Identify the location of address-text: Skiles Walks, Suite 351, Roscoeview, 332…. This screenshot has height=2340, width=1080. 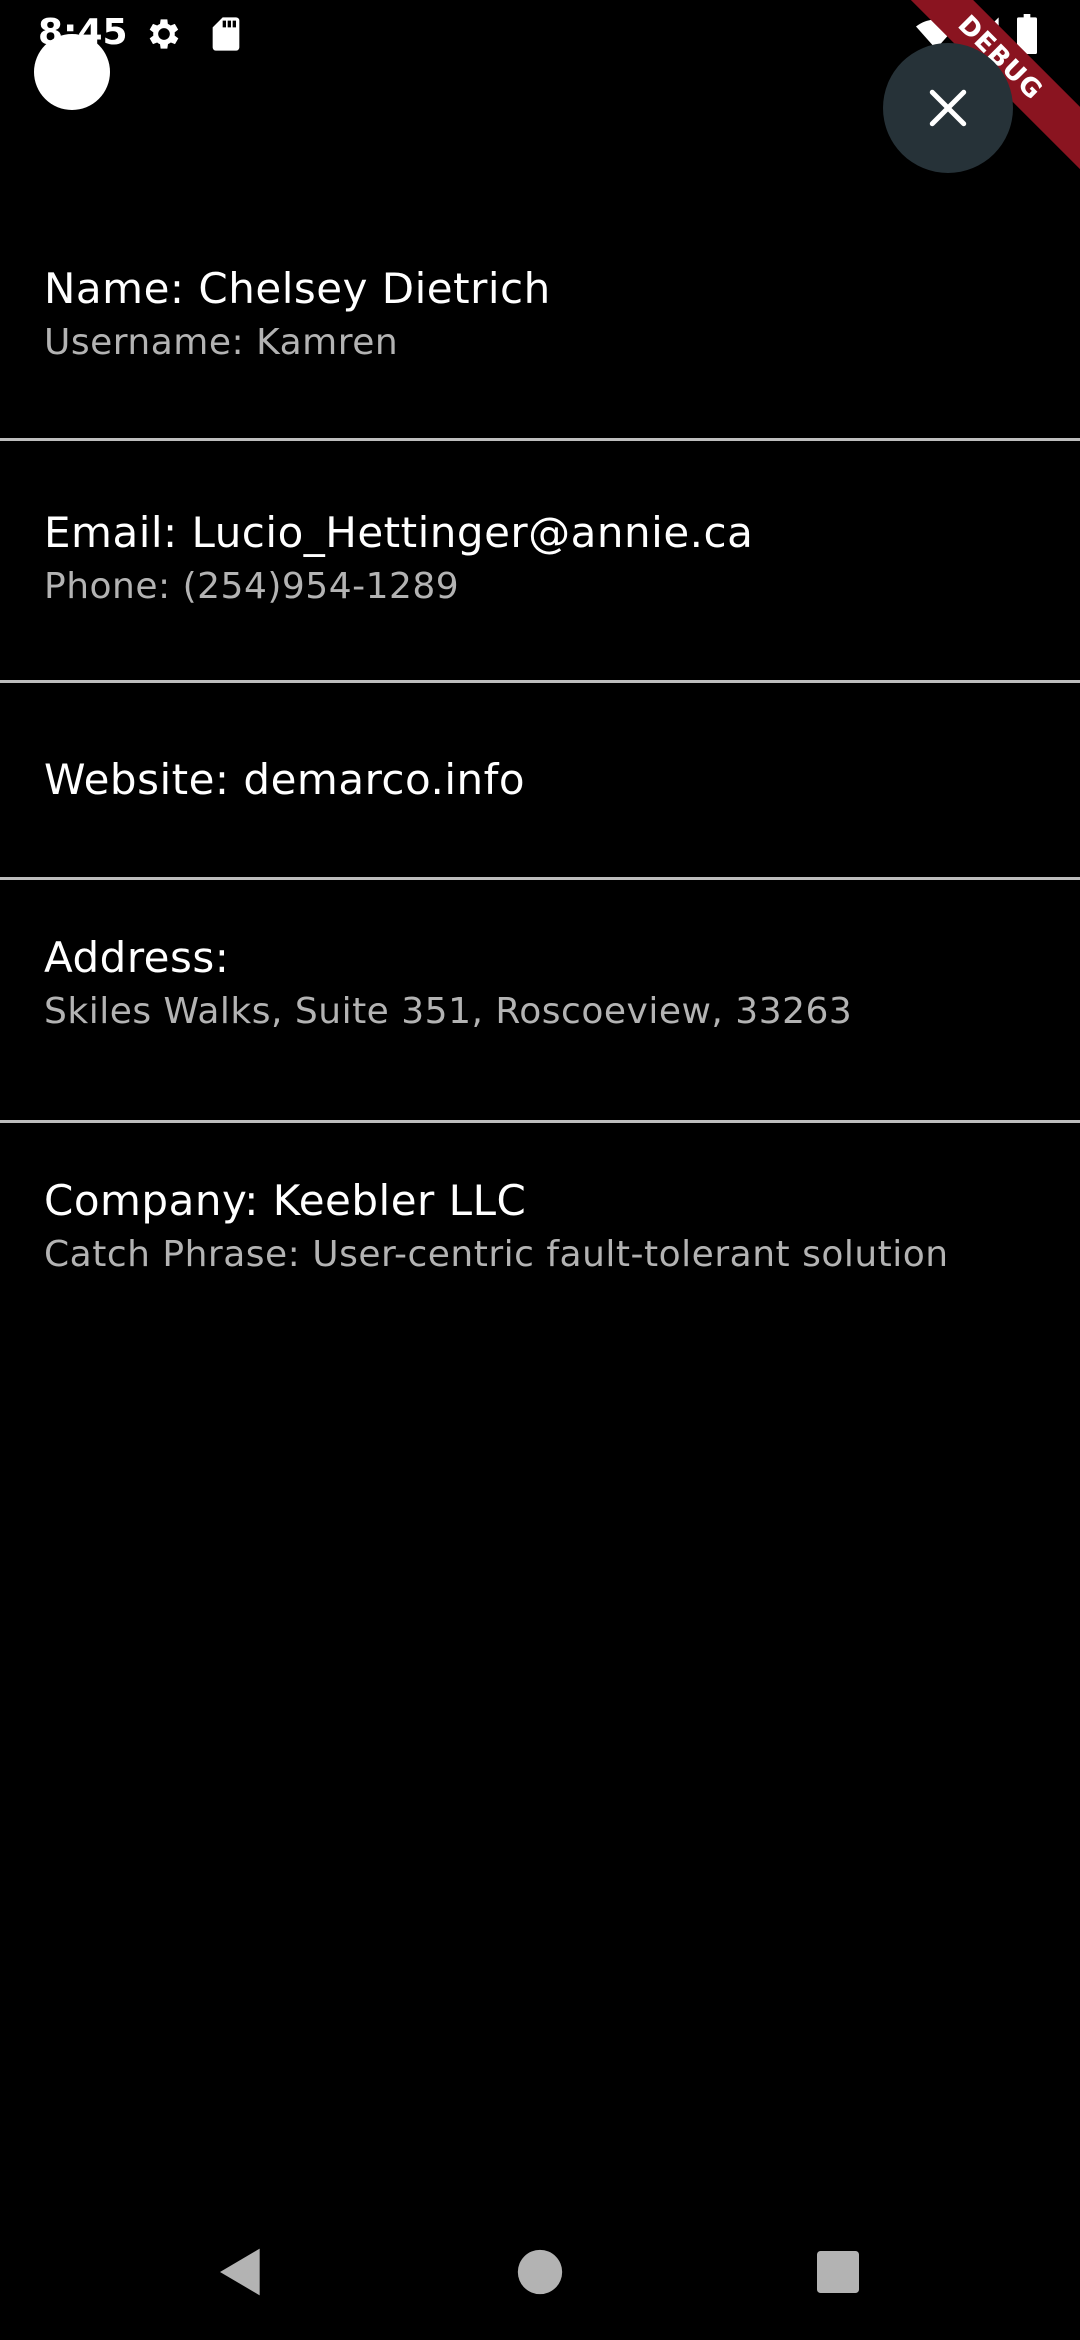
(448, 1011).